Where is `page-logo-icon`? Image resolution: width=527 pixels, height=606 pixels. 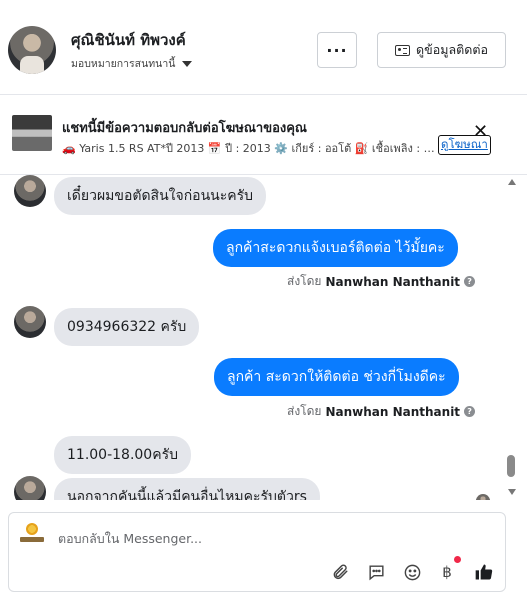
page-logo-icon is located at coordinates (32, 534).